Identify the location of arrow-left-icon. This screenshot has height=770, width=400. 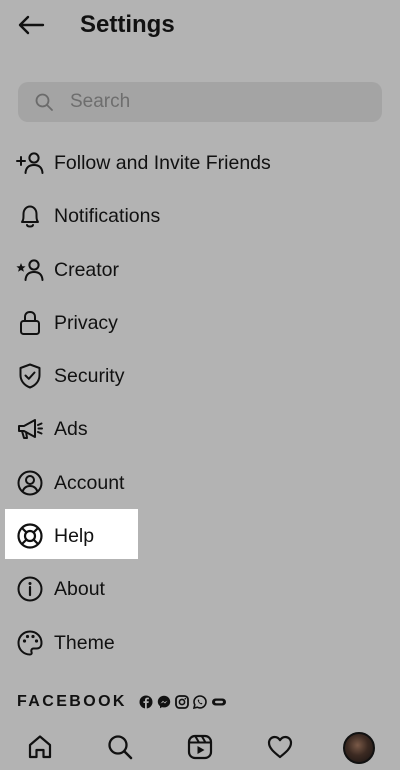
(31, 25).